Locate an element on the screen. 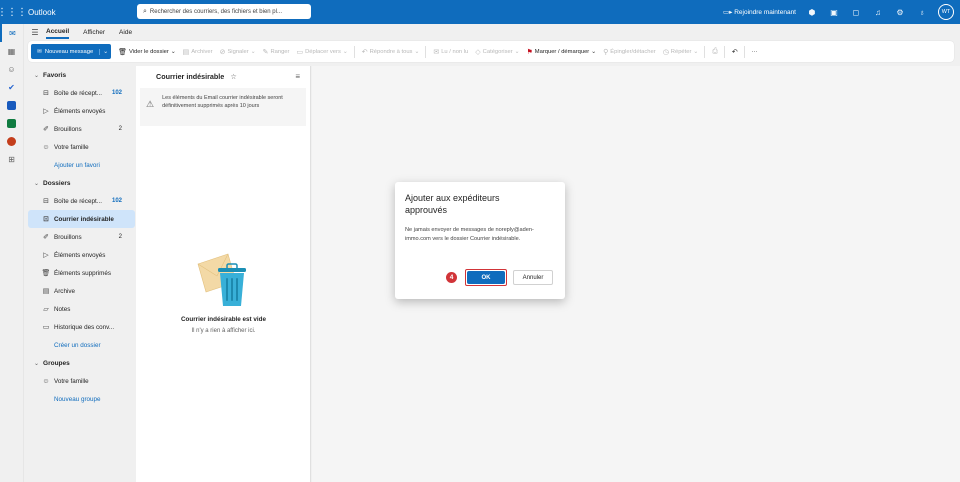  flag-button: ⚑ Marquer / démarquer ⌄ is located at coordinates (562, 52).